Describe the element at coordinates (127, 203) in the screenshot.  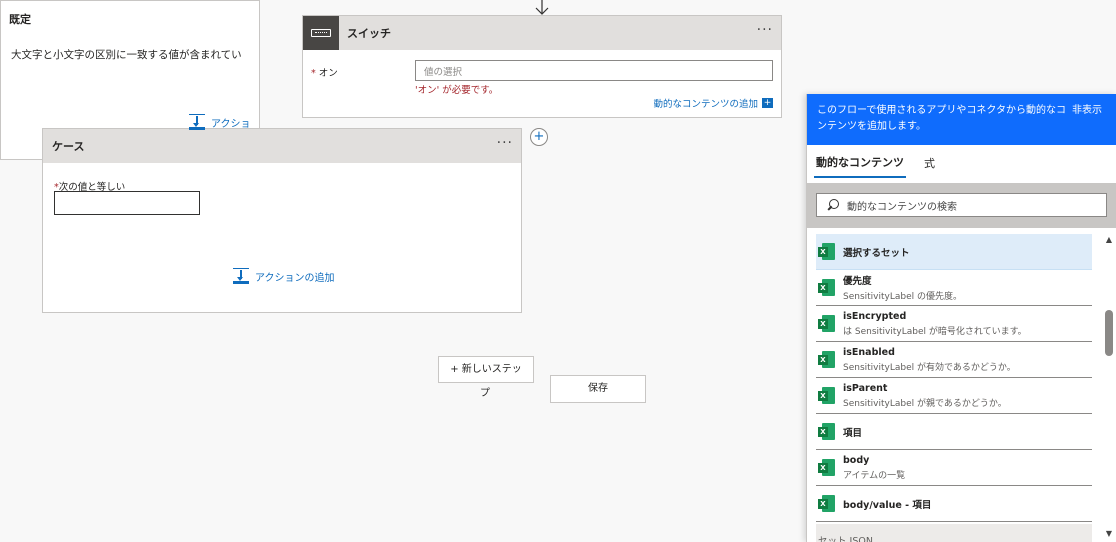
I see `equals-input` at that location.